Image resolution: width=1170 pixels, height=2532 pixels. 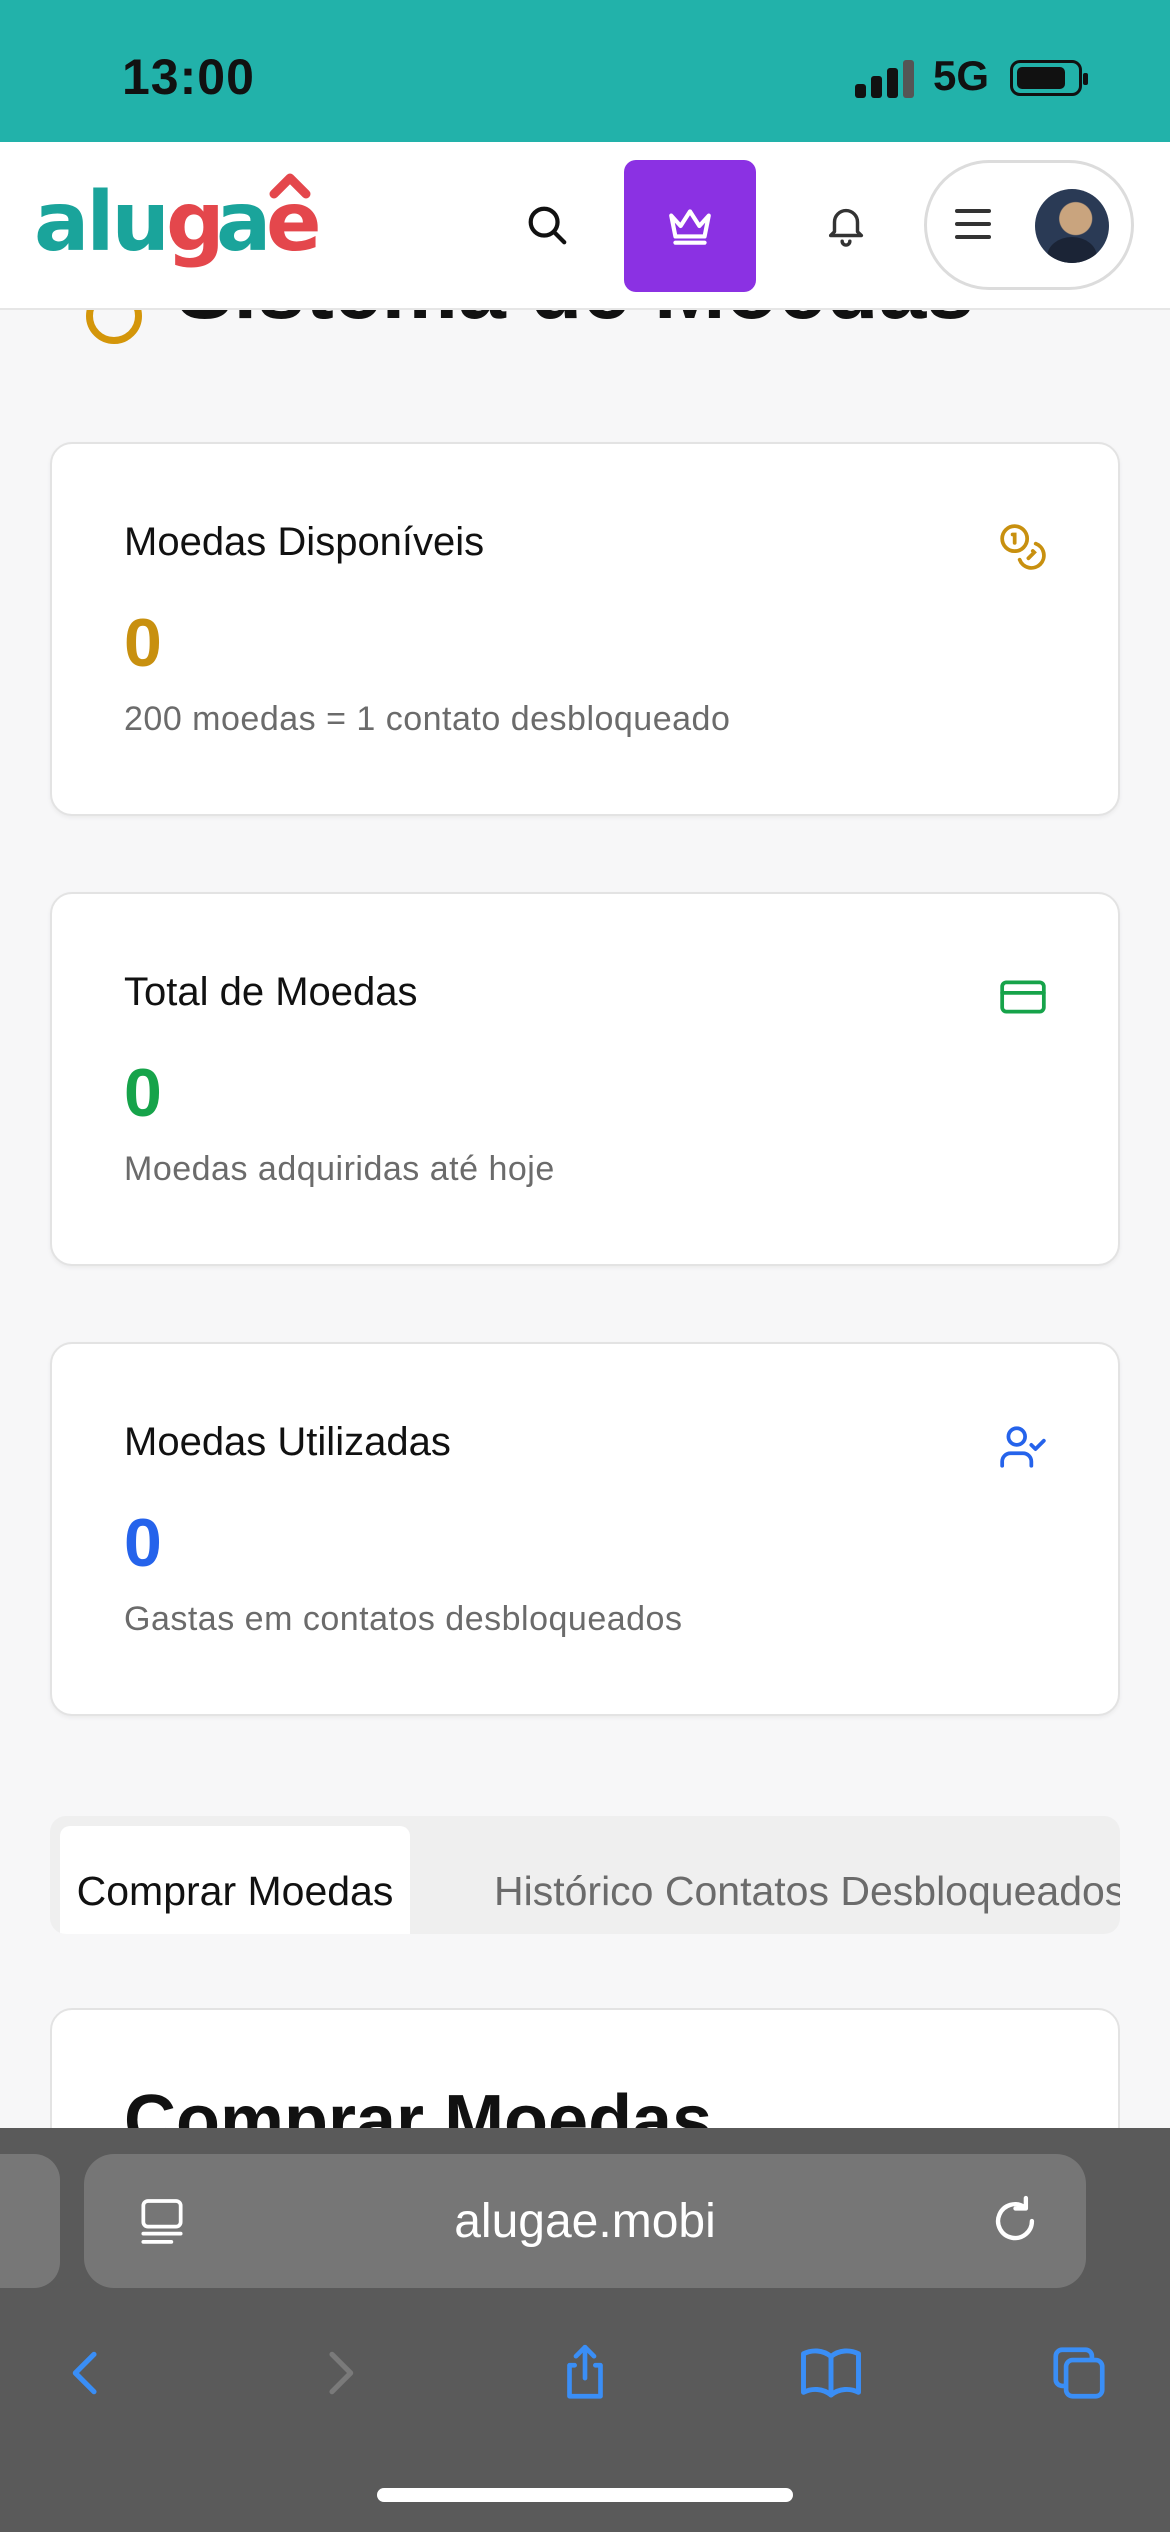 I want to click on forward-button, so click(x=339, y=2373).